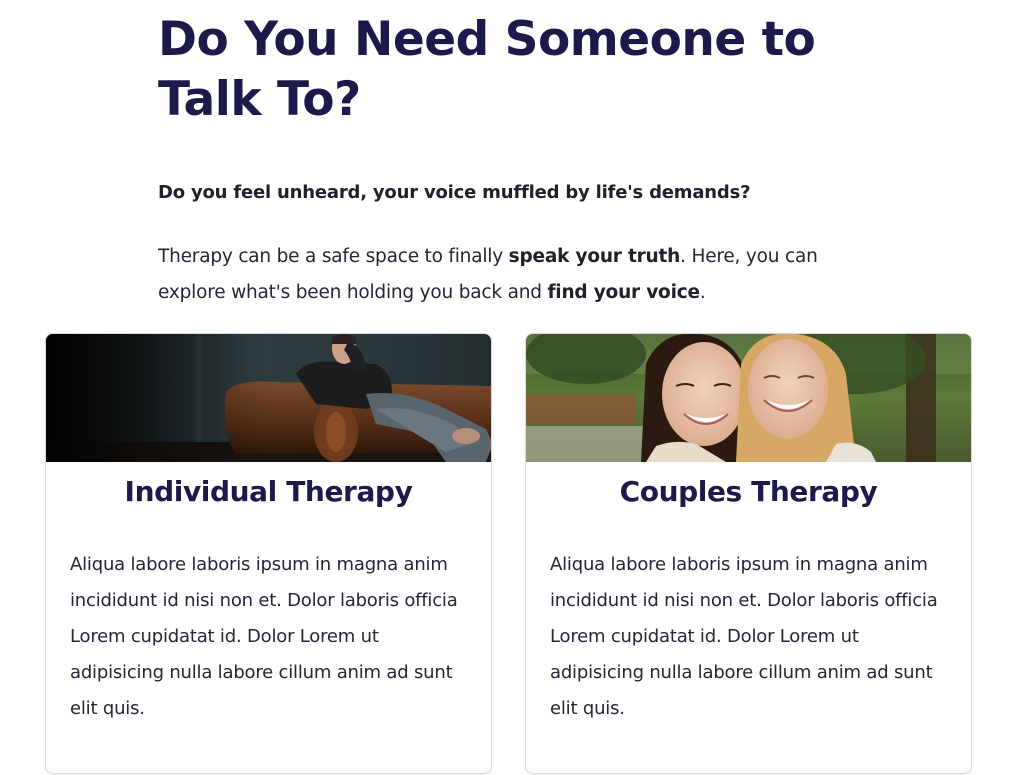  Describe the element at coordinates (333, 256) in the screenshot. I see `intro-text-1: Therapy can be a safe space to finally` at that location.